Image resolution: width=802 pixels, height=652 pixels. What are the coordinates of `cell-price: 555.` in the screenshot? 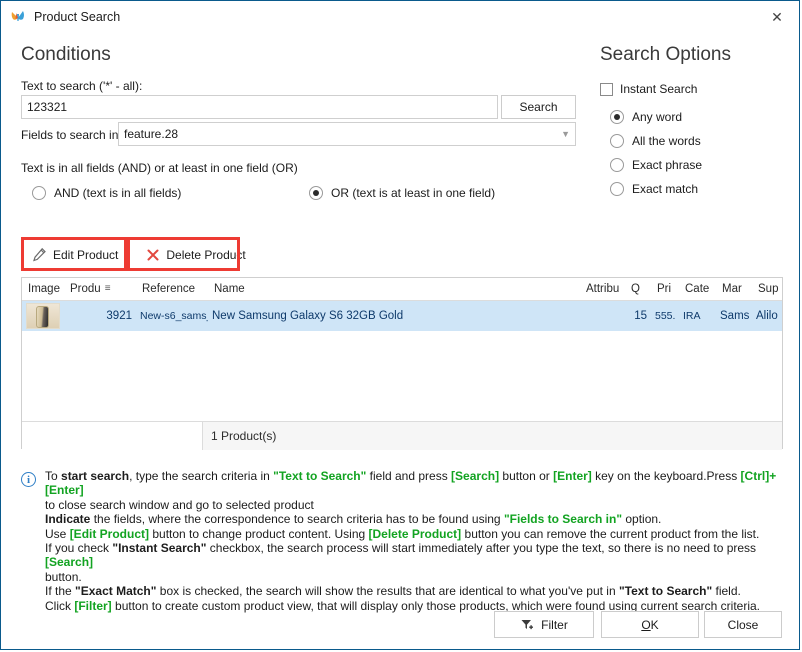 It's located at (665, 316).